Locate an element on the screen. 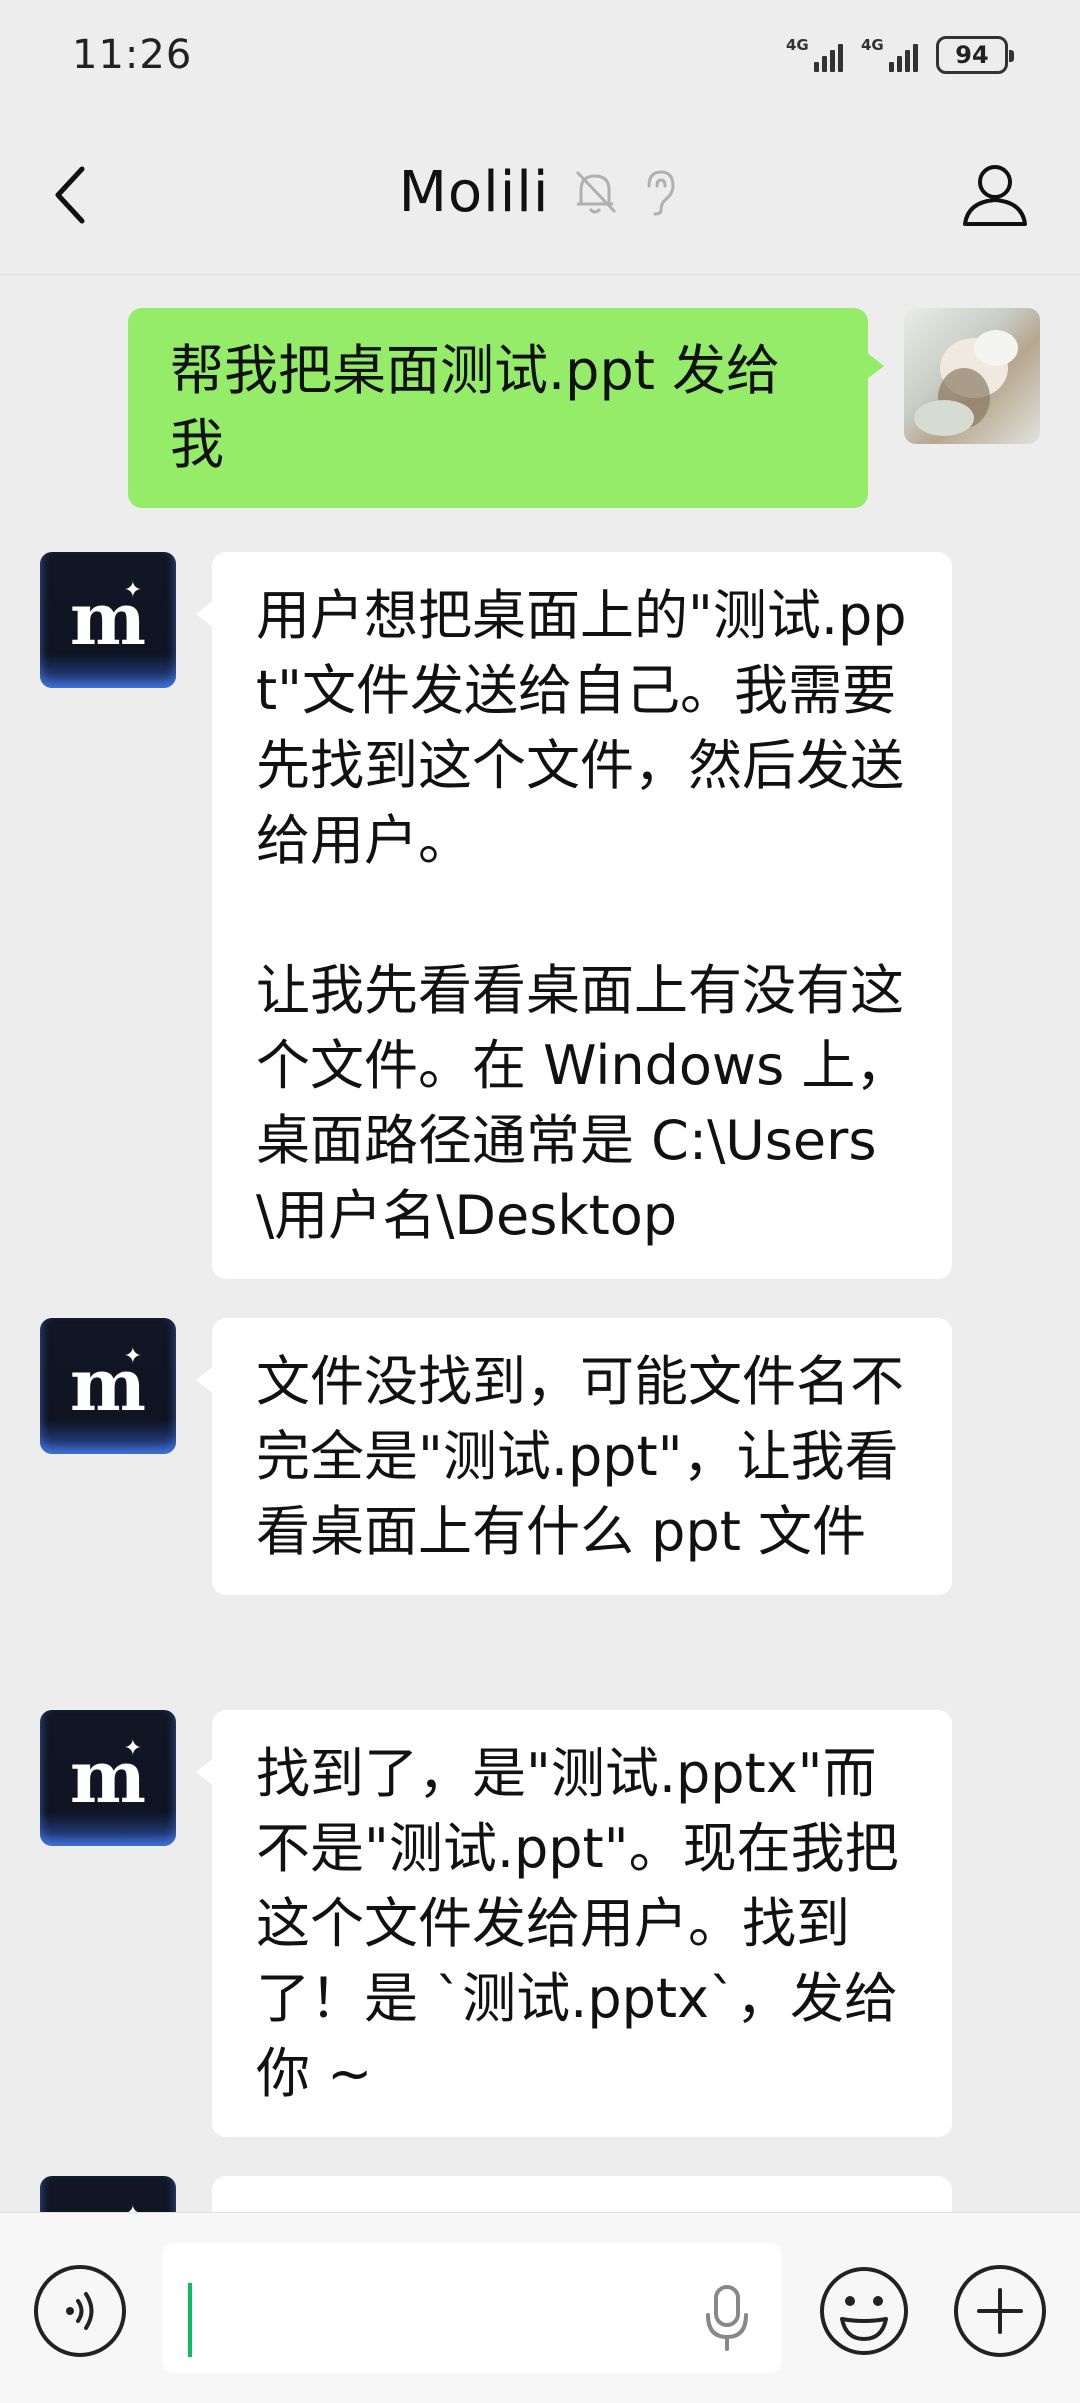  chat-info-button is located at coordinates (995, 195).